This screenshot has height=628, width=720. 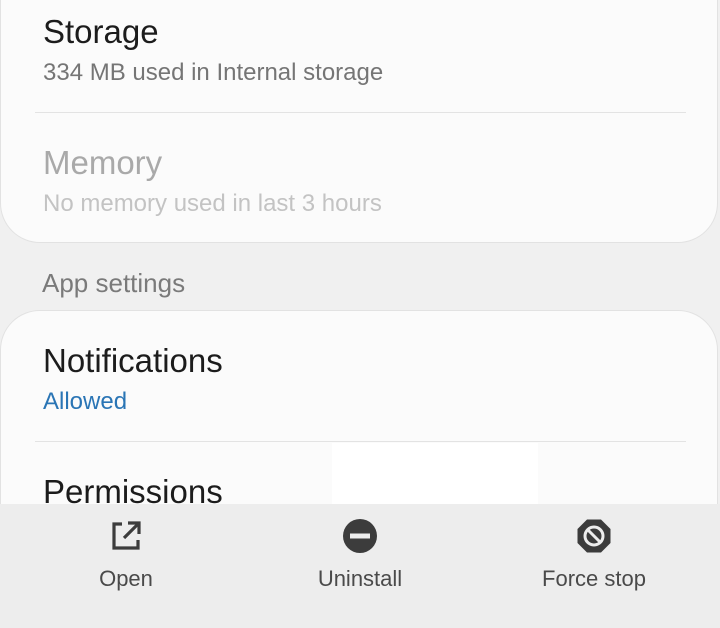 I want to click on storage-subtitle: 334 MB used in Internal storage, so click(x=213, y=72).